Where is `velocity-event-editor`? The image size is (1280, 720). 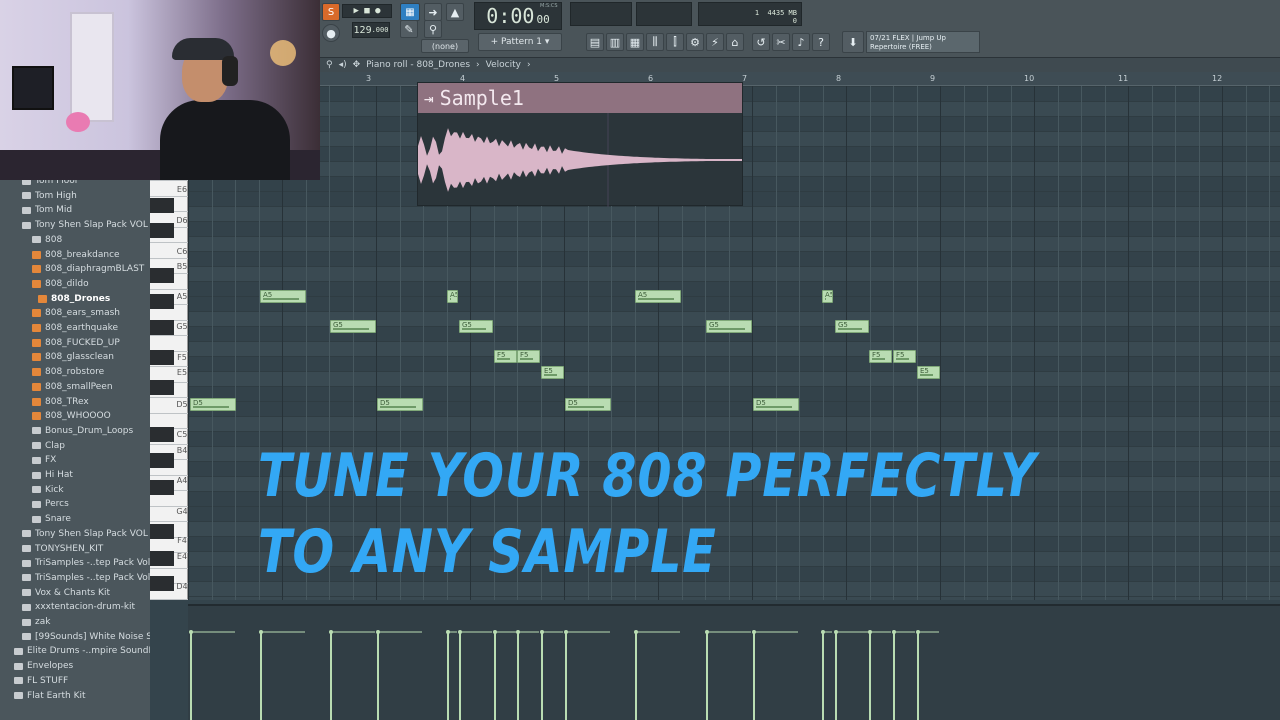 velocity-event-editor is located at coordinates (734, 662).